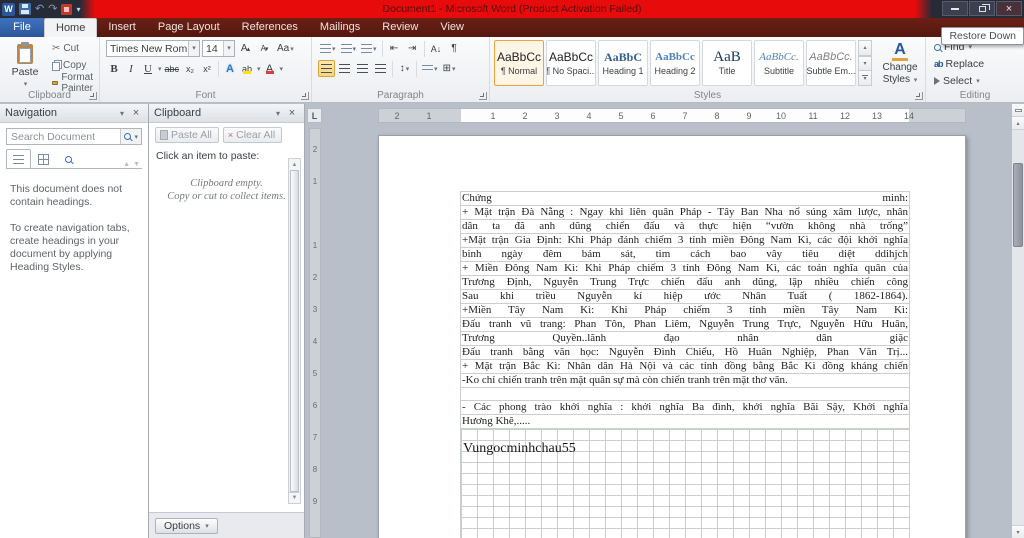 This screenshot has width=1024, height=538. Describe the element at coordinates (1018, 123) in the screenshot. I see `scroll-up-button: ▴` at that location.